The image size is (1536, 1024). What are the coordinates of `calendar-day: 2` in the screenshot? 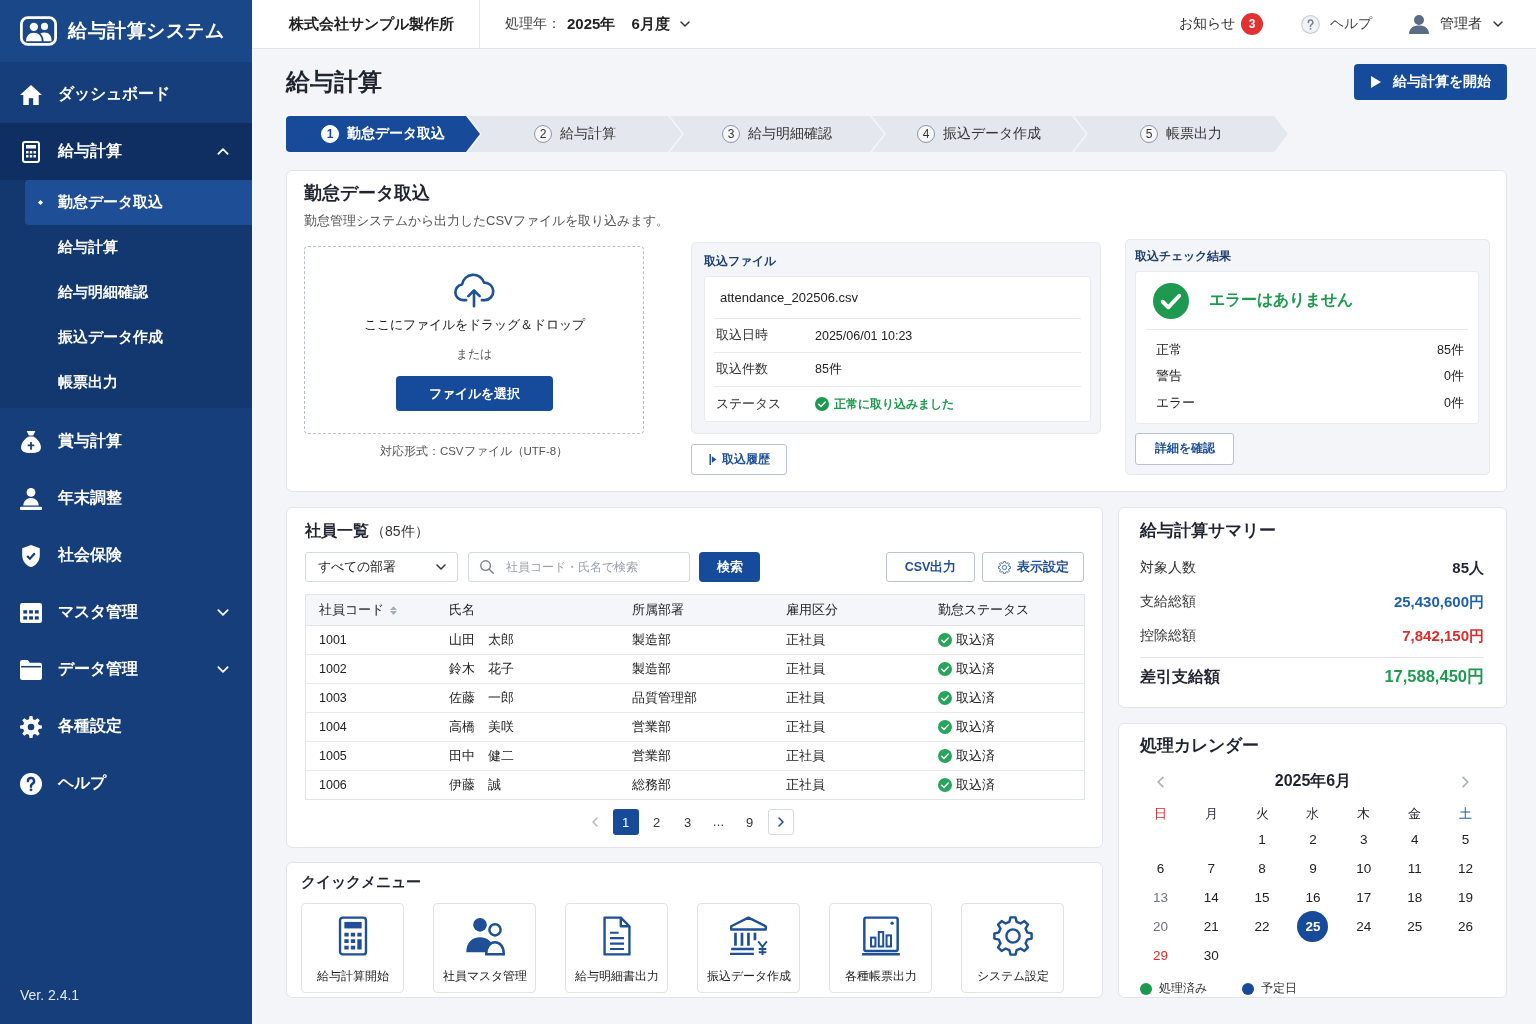 It's located at (1313, 839).